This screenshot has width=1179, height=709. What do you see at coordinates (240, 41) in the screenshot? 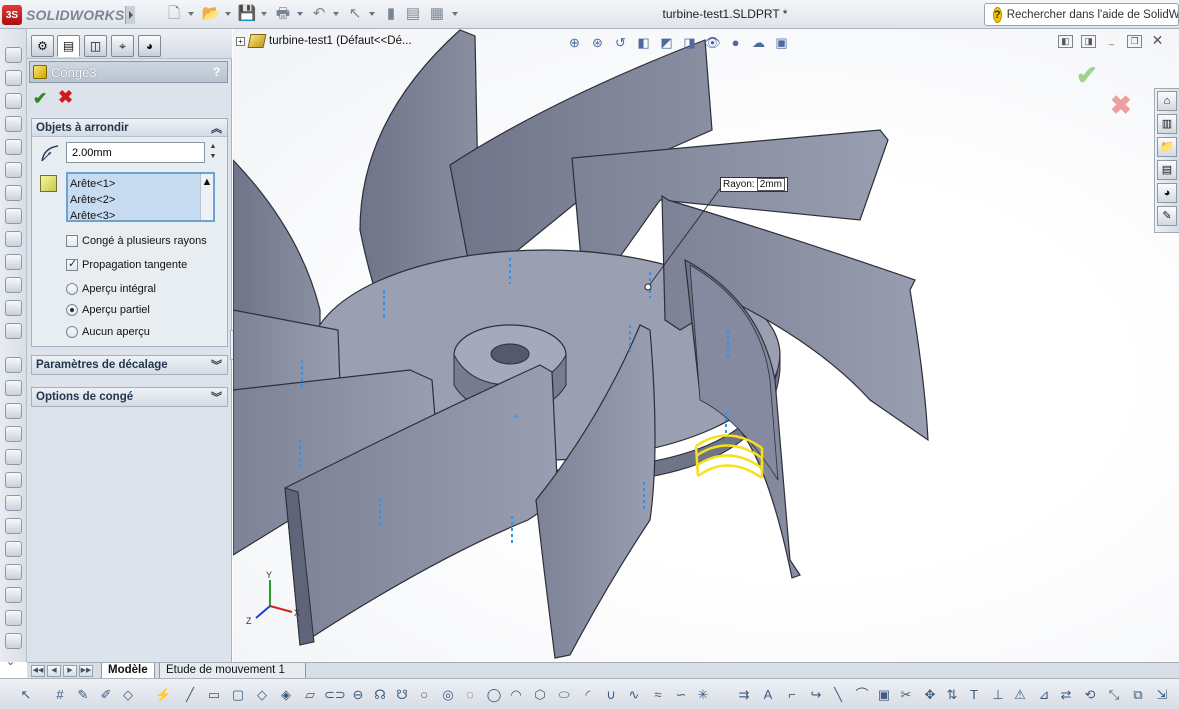
I see `expand-plus-icon: +` at bounding box center [240, 41].